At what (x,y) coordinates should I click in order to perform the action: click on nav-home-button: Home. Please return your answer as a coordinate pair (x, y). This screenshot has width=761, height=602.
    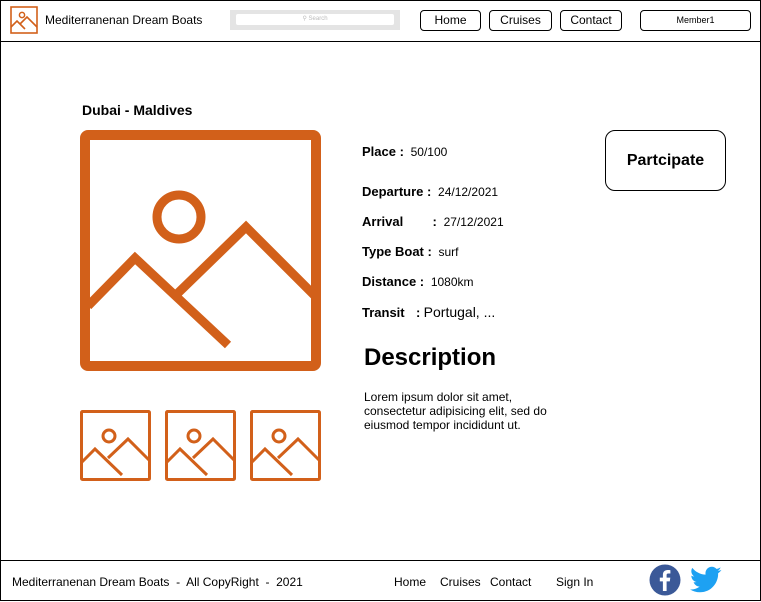
    Looking at the image, I should click on (450, 20).